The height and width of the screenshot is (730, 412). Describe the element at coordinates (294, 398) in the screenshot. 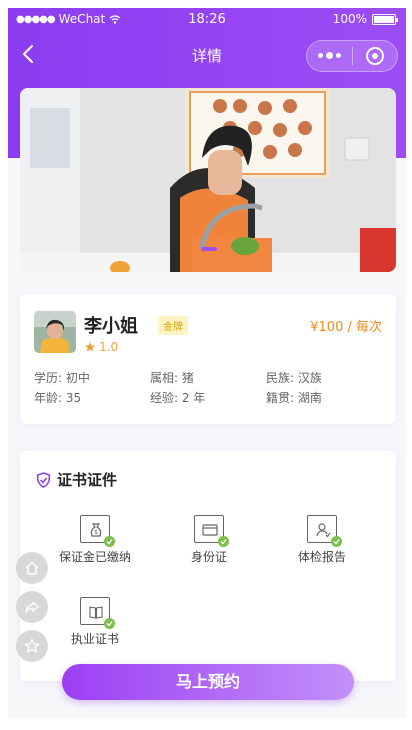

I see `info-hometown: 籍贯: 湖南` at that location.